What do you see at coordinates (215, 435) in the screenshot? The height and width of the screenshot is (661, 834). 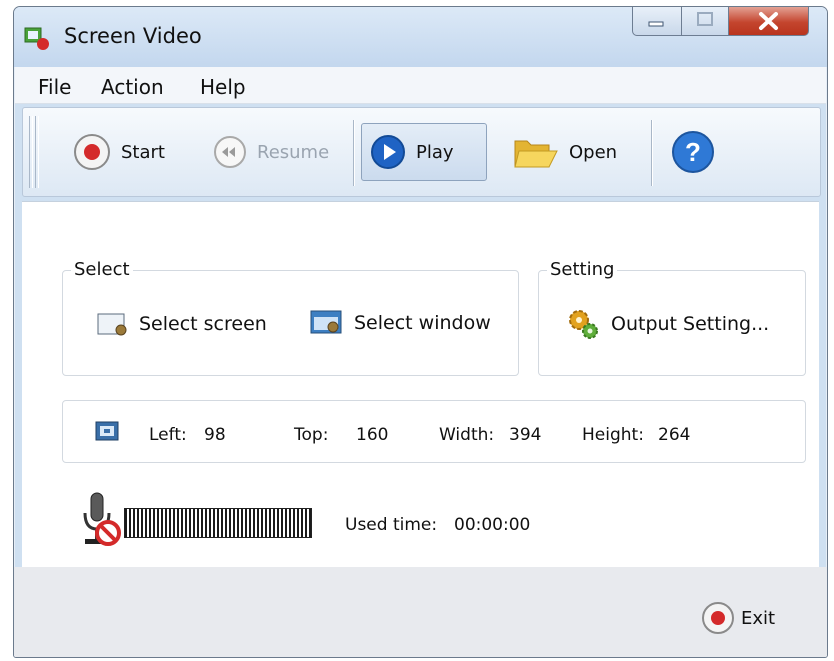 I see `left-value: 98` at bounding box center [215, 435].